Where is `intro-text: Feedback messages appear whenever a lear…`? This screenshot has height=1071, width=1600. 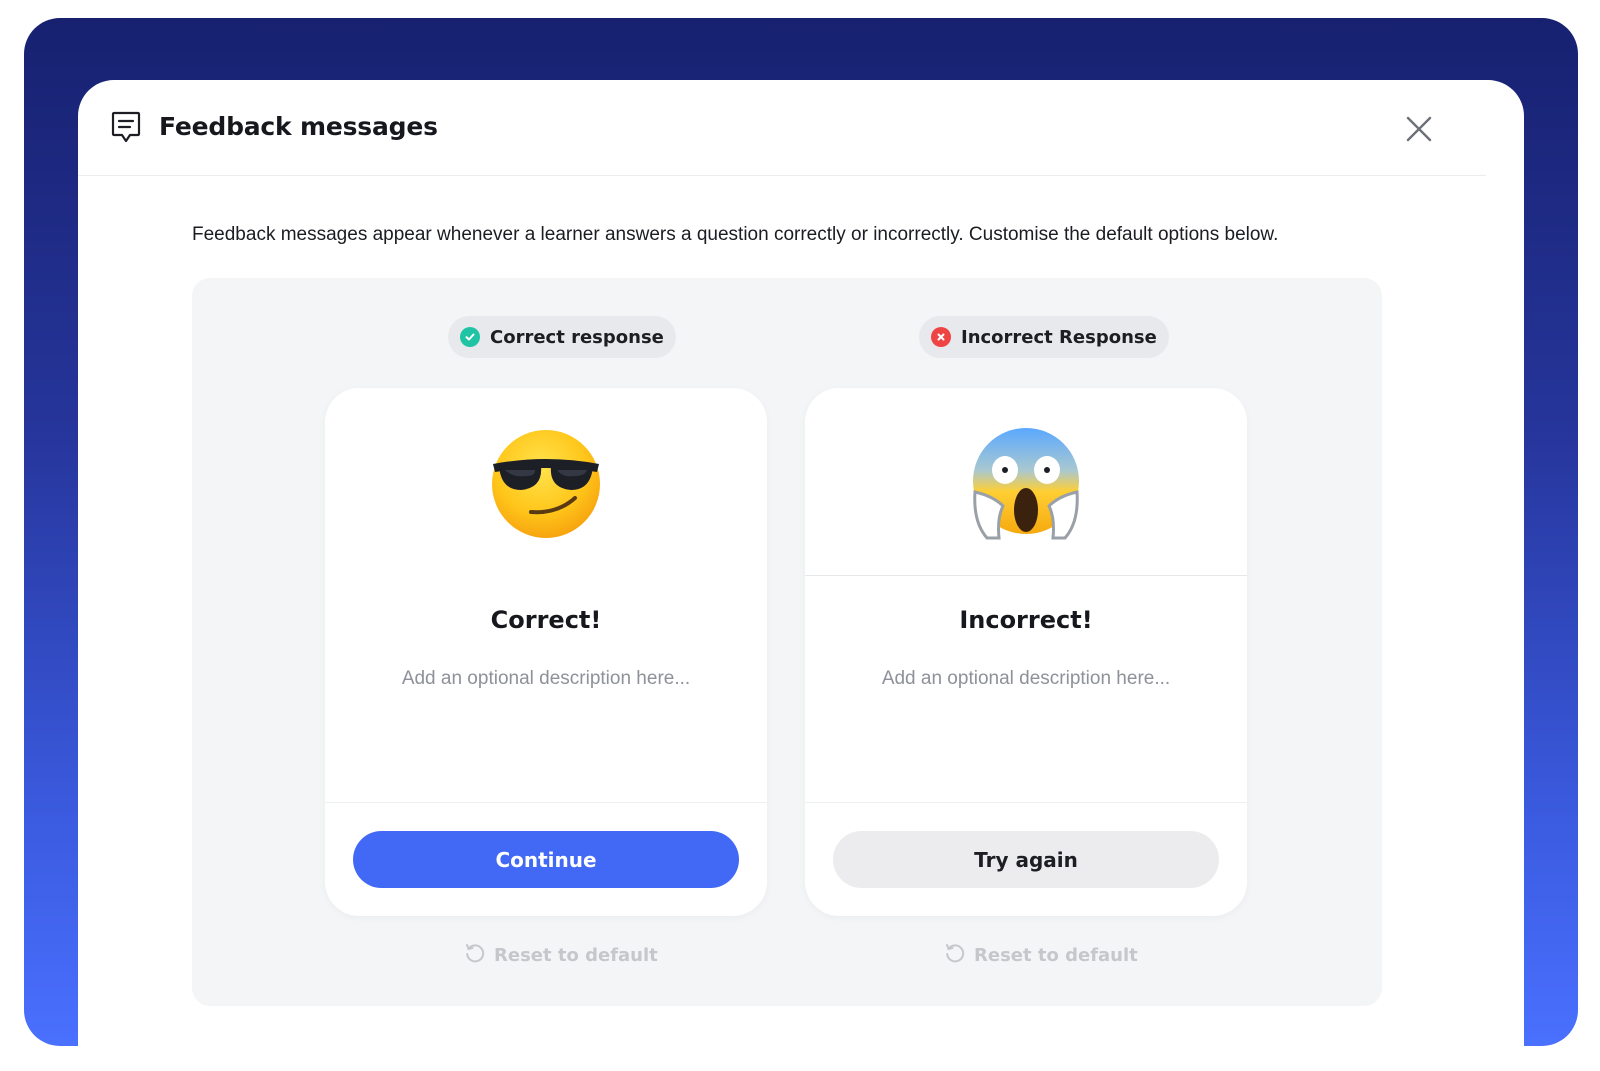
intro-text: Feedback messages appear whenever a lear… is located at coordinates (735, 234).